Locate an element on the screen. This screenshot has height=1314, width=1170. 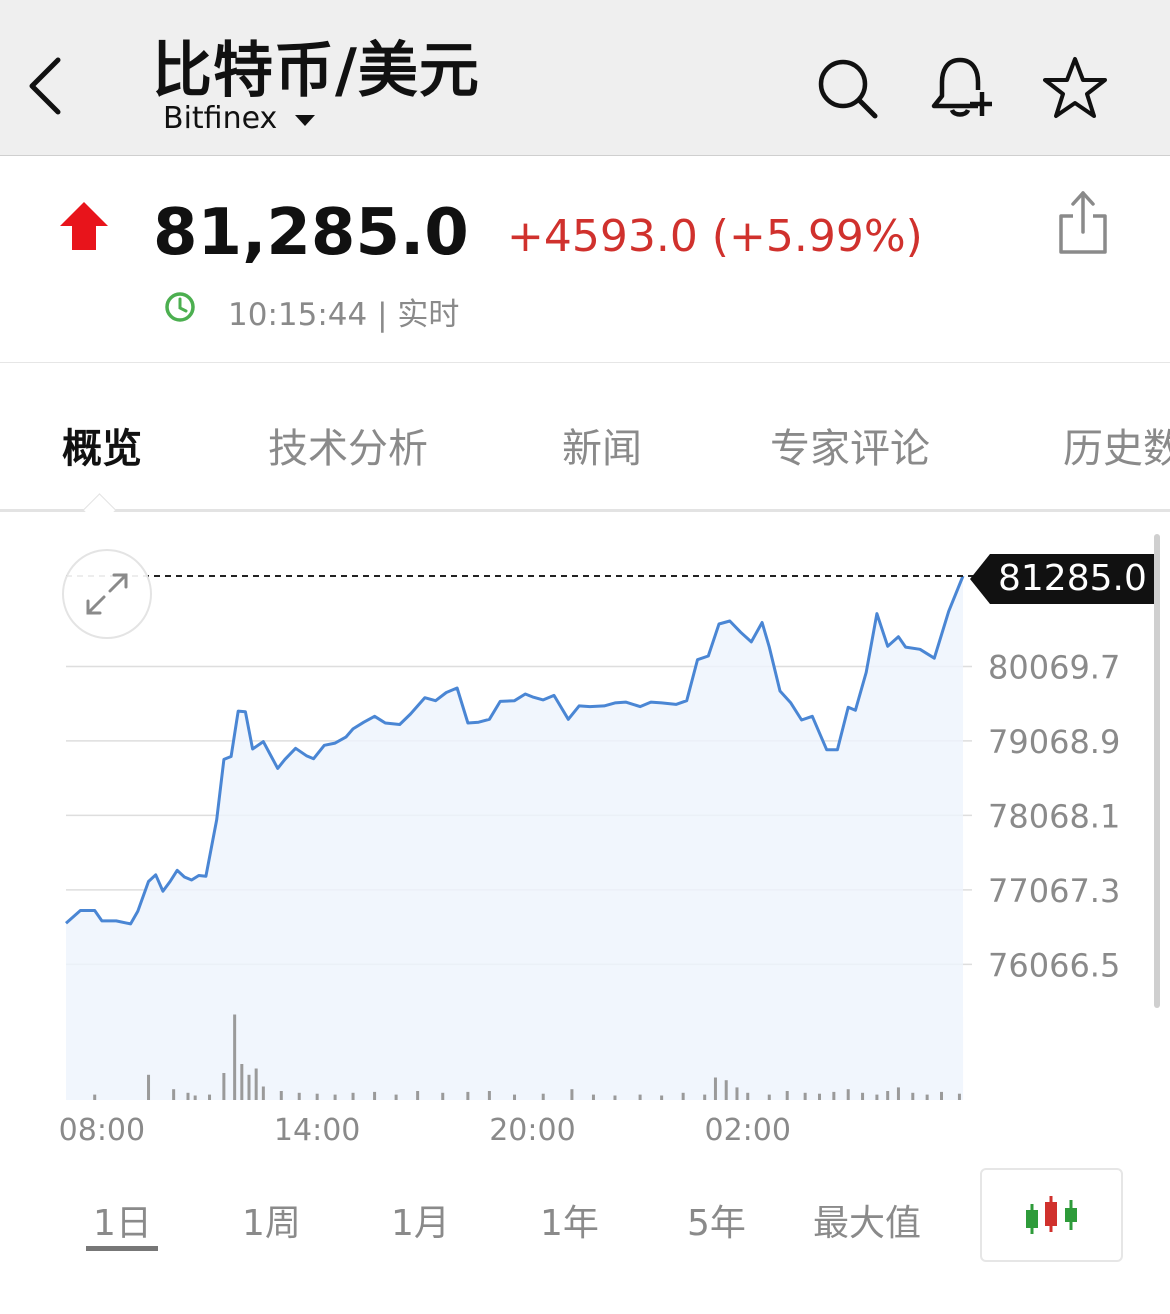
last-price: 81,285.0 is located at coordinates (311, 233).